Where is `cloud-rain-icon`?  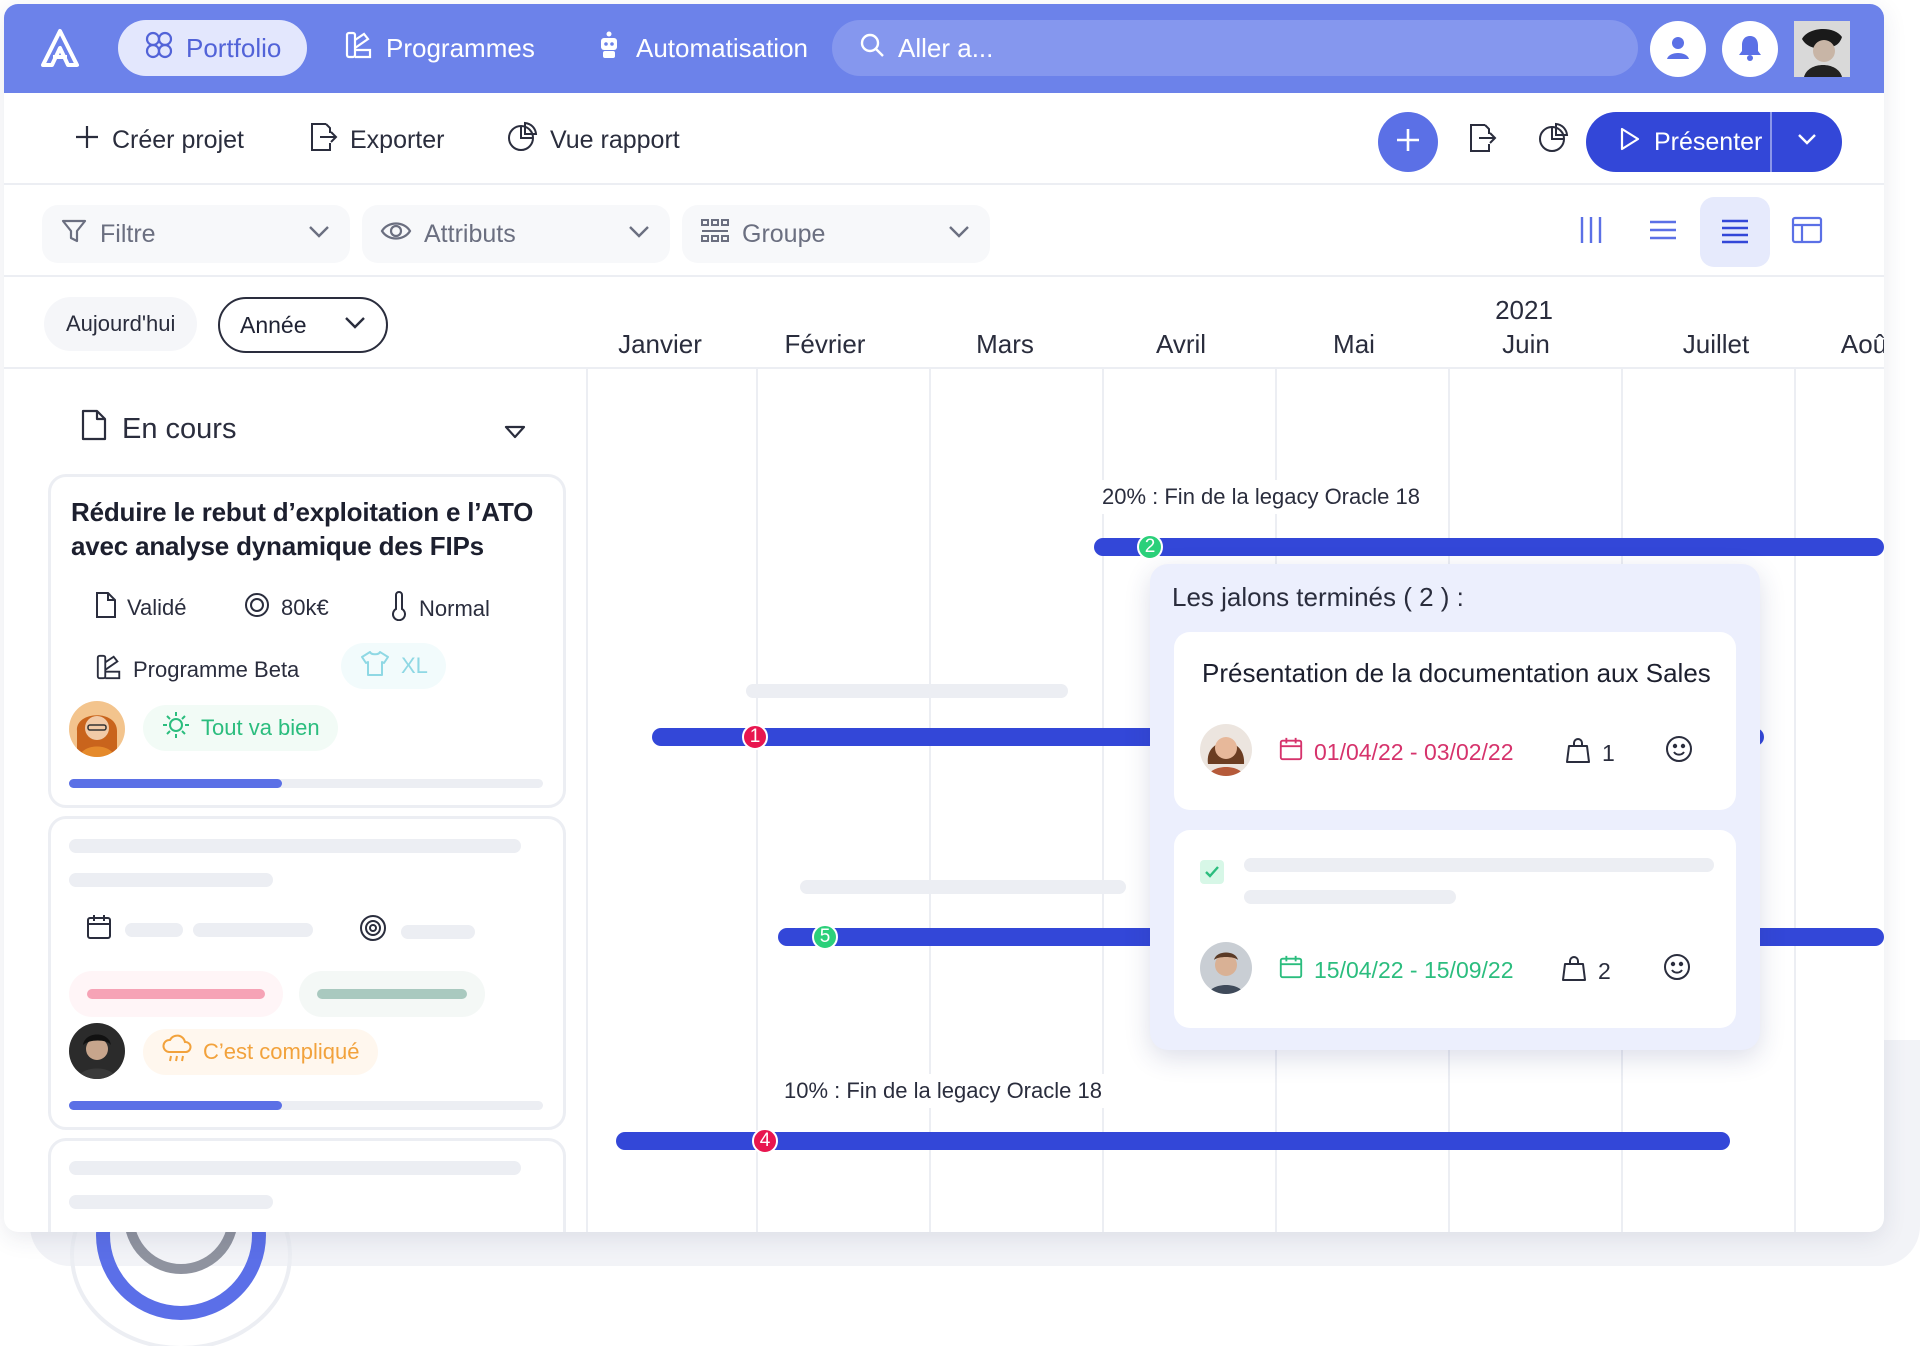 cloud-rain-icon is located at coordinates (177, 1052).